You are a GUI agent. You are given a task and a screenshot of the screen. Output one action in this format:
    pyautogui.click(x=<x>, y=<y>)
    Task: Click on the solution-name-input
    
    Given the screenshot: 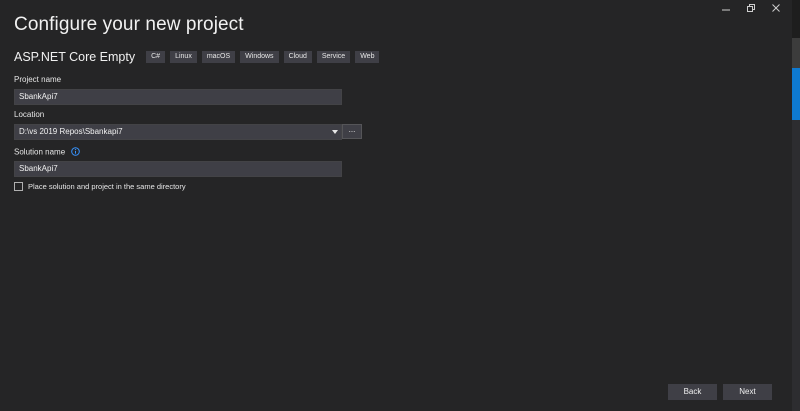 What is the action you would take?
    pyautogui.click(x=178, y=169)
    